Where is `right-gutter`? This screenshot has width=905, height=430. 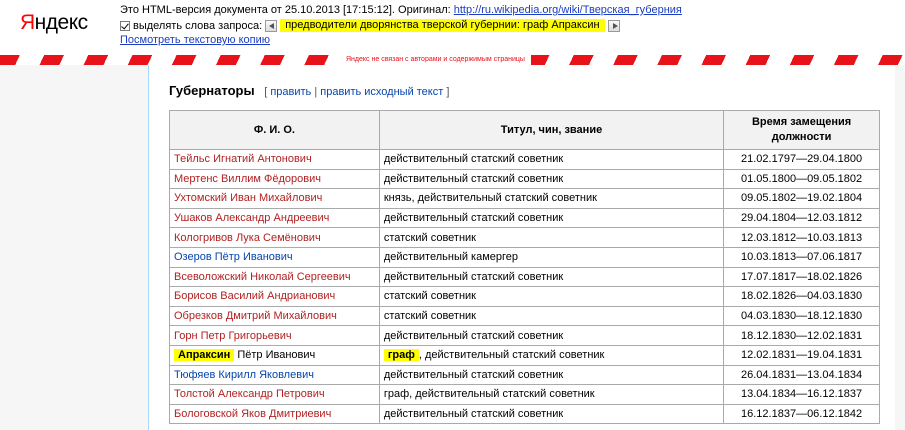 right-gutter is located at coordinates (900, 247).